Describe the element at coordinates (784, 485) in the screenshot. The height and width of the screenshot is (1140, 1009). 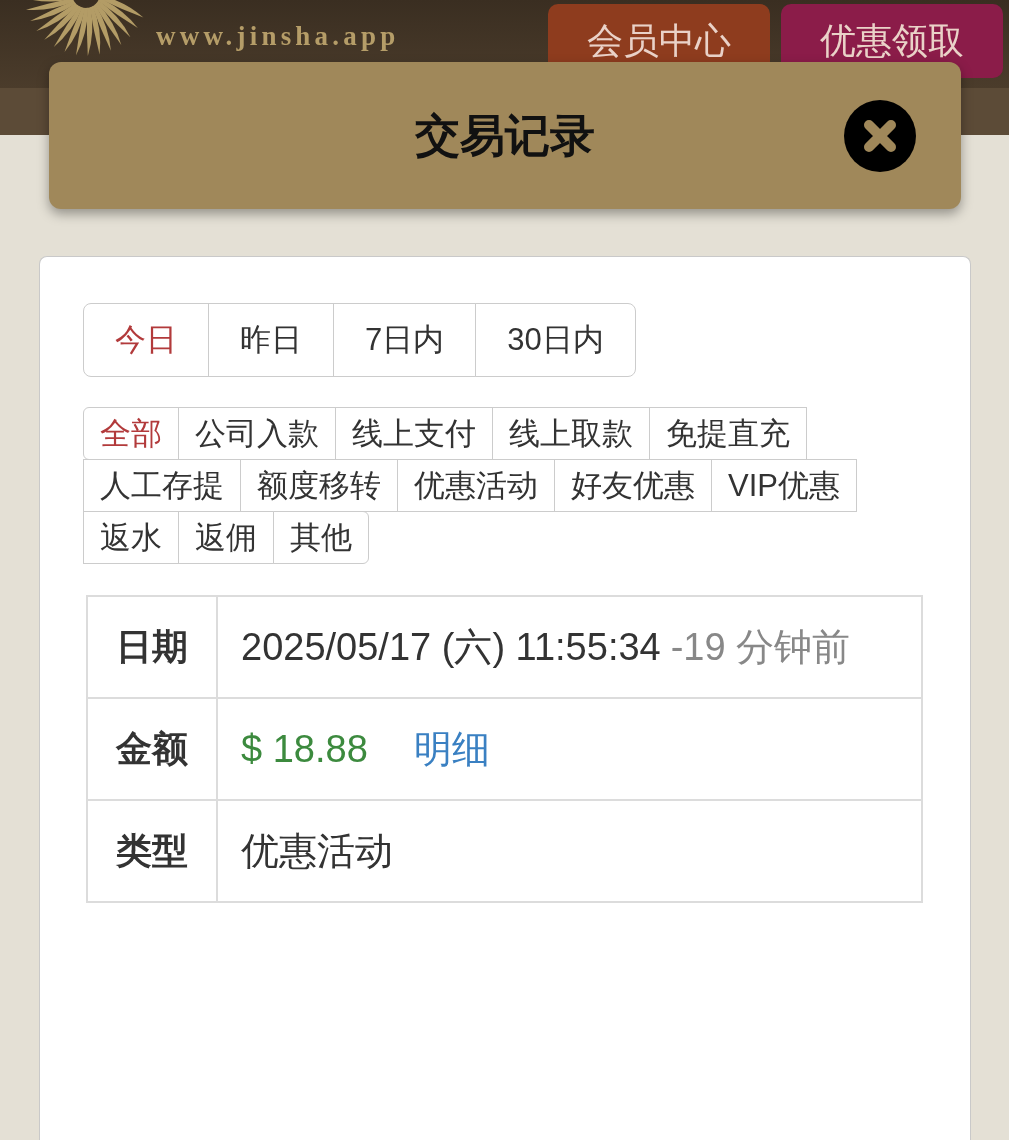
I see `category-filter-button: VIP优惠` at that location.